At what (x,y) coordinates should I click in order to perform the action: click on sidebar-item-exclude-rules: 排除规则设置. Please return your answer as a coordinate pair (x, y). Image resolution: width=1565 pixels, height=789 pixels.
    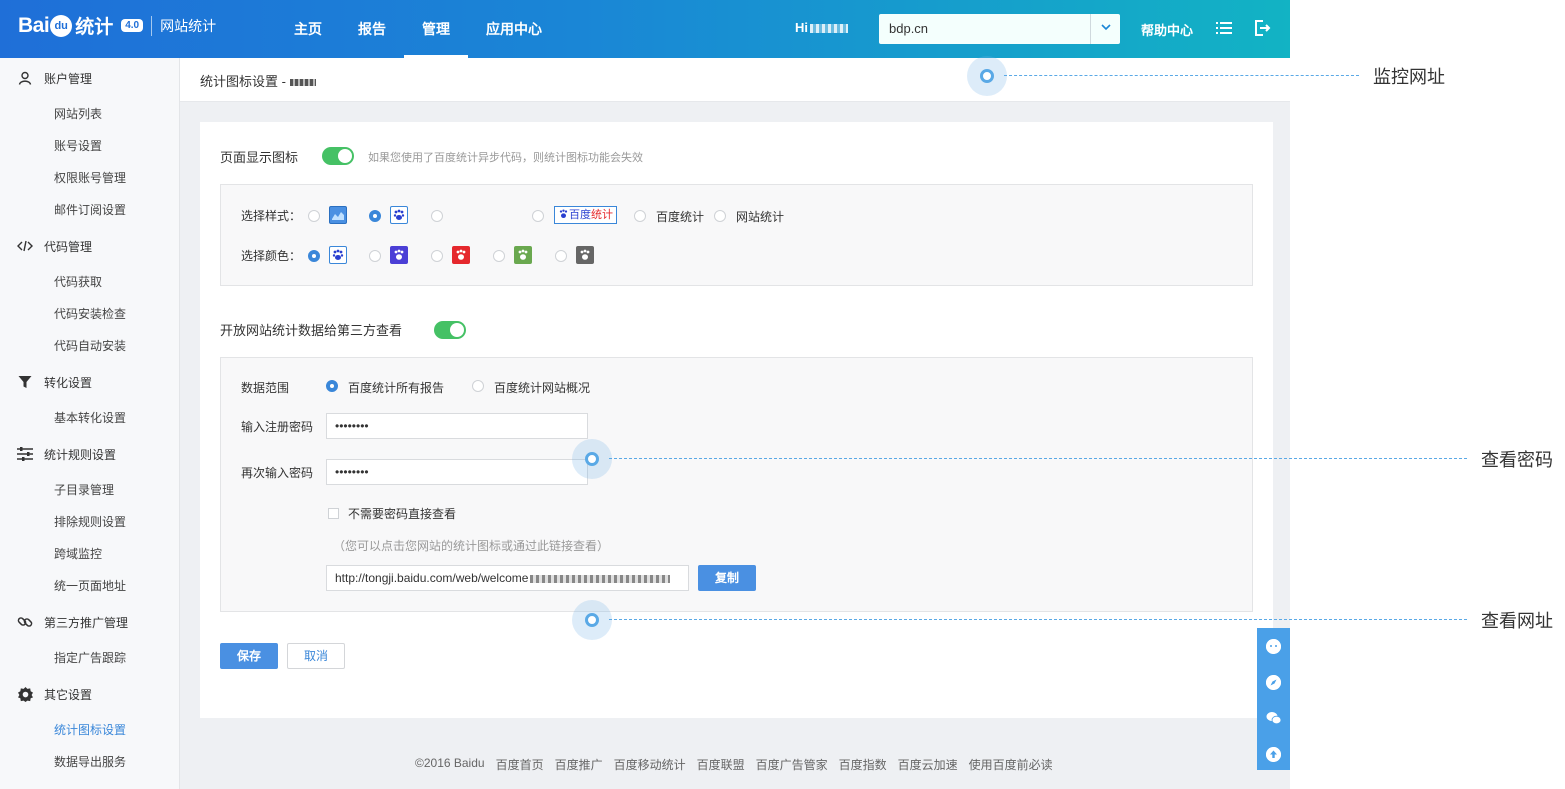
    Looking at the image, I should click on (90, 522).